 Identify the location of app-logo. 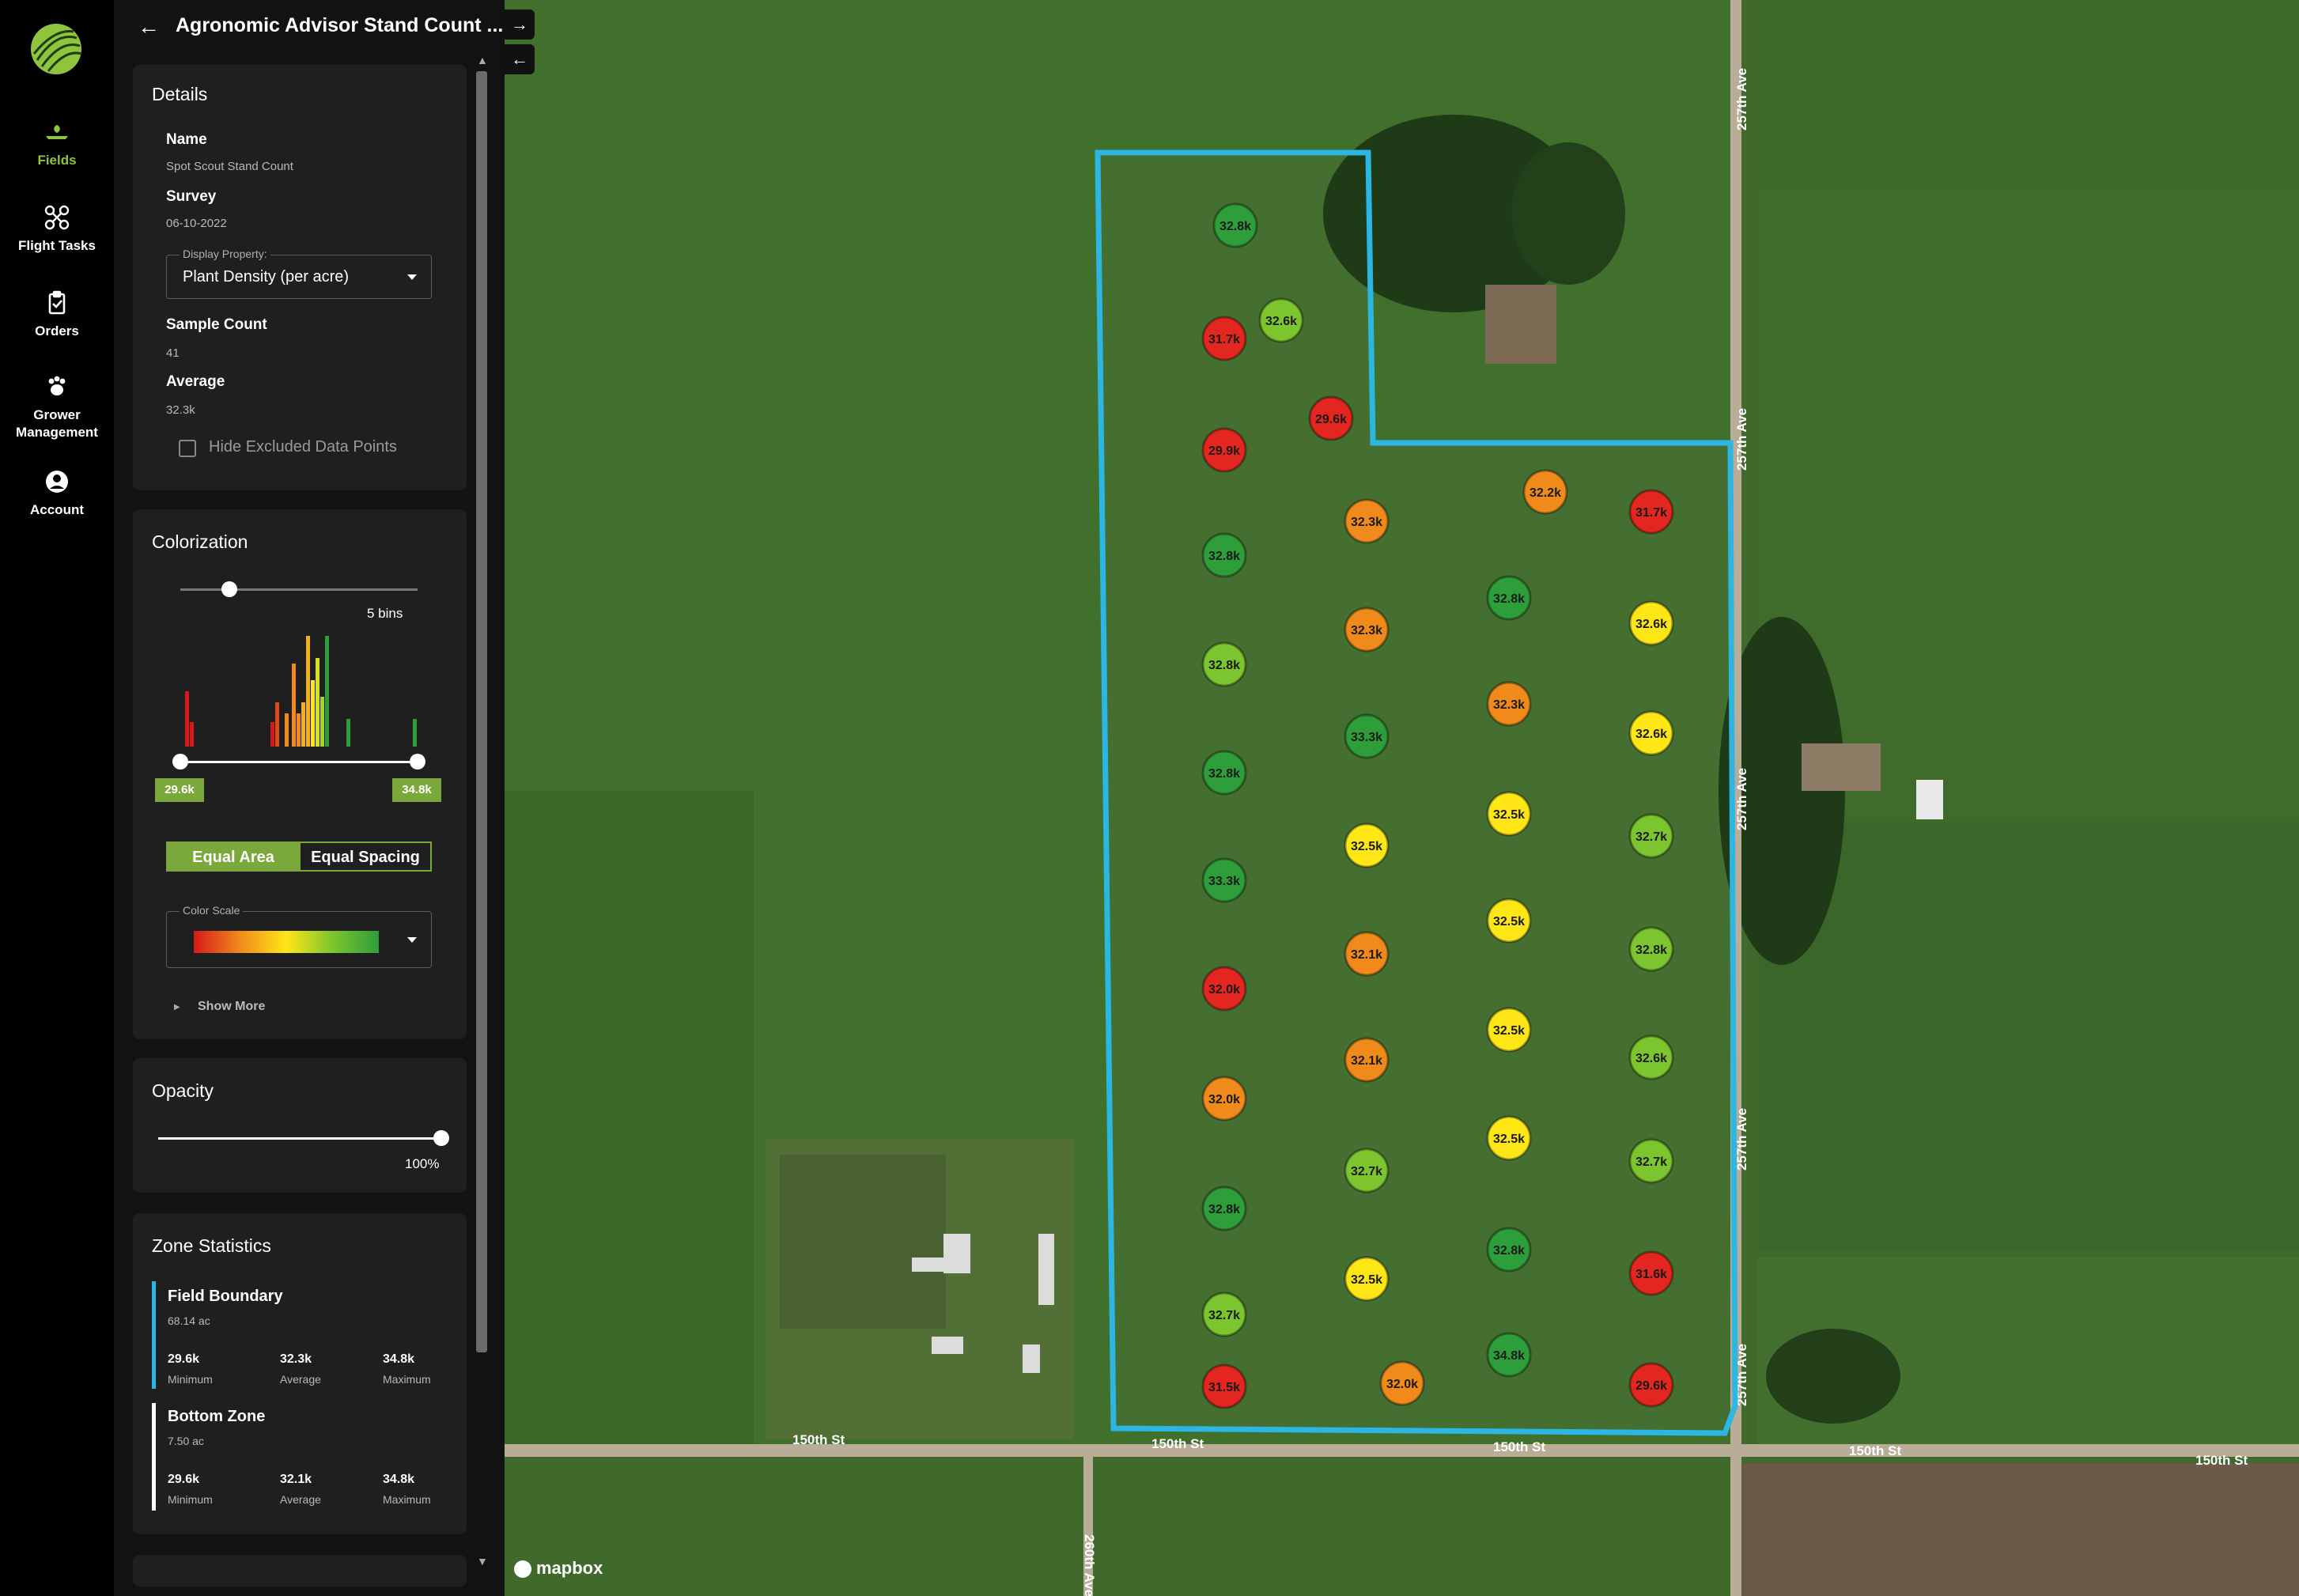
(56, 49).